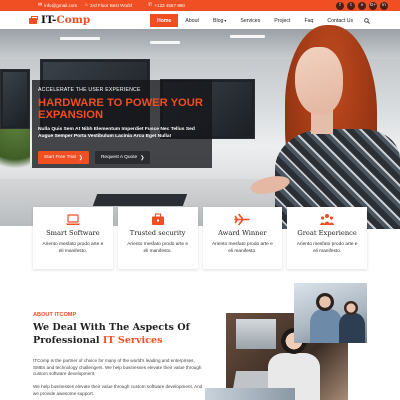 The height and width of the screenshot is (400, 400). What do you see at coordinates (373, 5) in the screenshot?
I see `google-plus-icon: G+` at bounding box center [373, 5].